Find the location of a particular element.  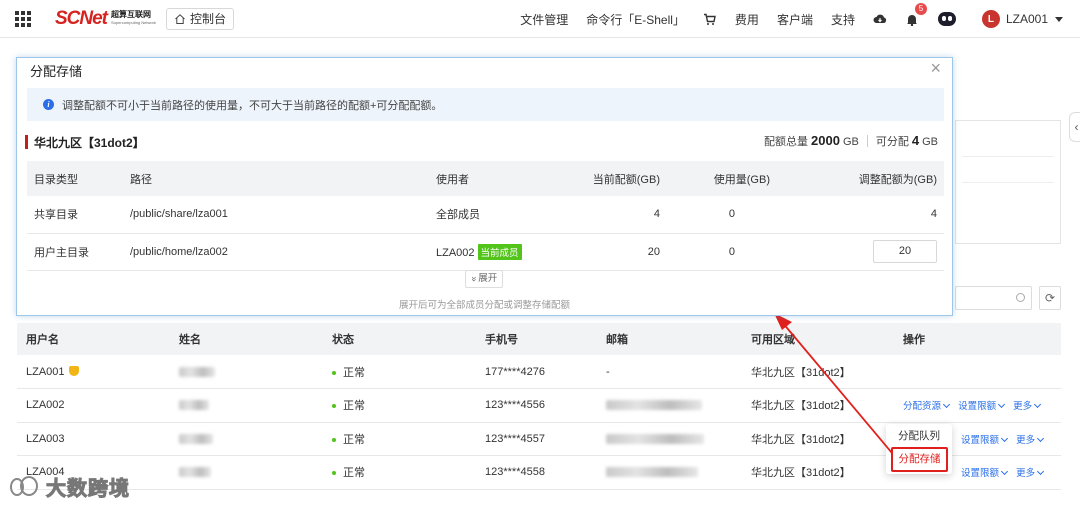

phone-cell: 123****4557 is located at coordinates (536, 439).